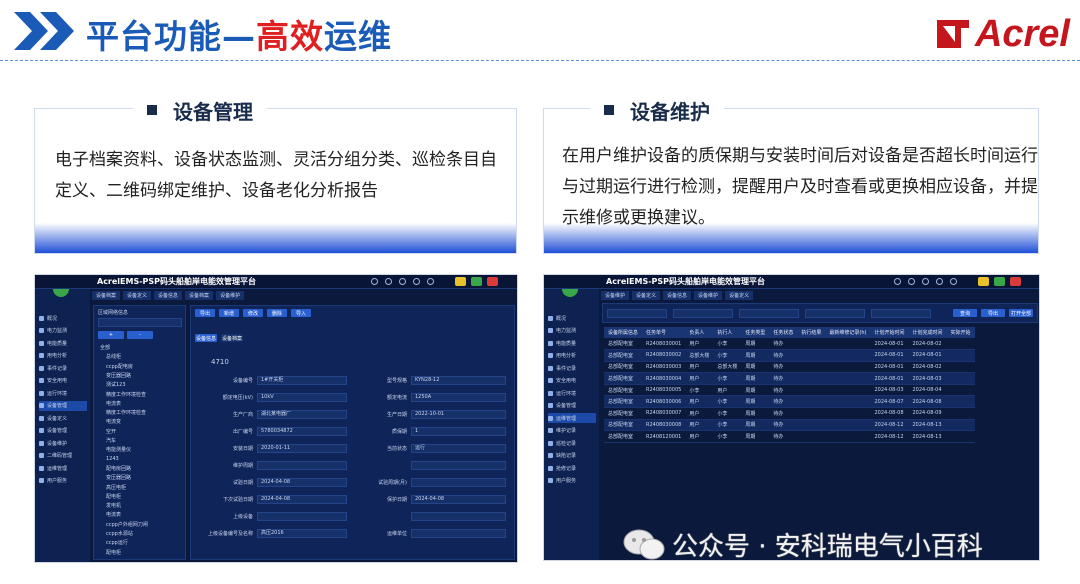  What do you see at coordinates (113, 403) in the screenshot?
I see `tree-node: 电流表` at bounding box center [113, 403].